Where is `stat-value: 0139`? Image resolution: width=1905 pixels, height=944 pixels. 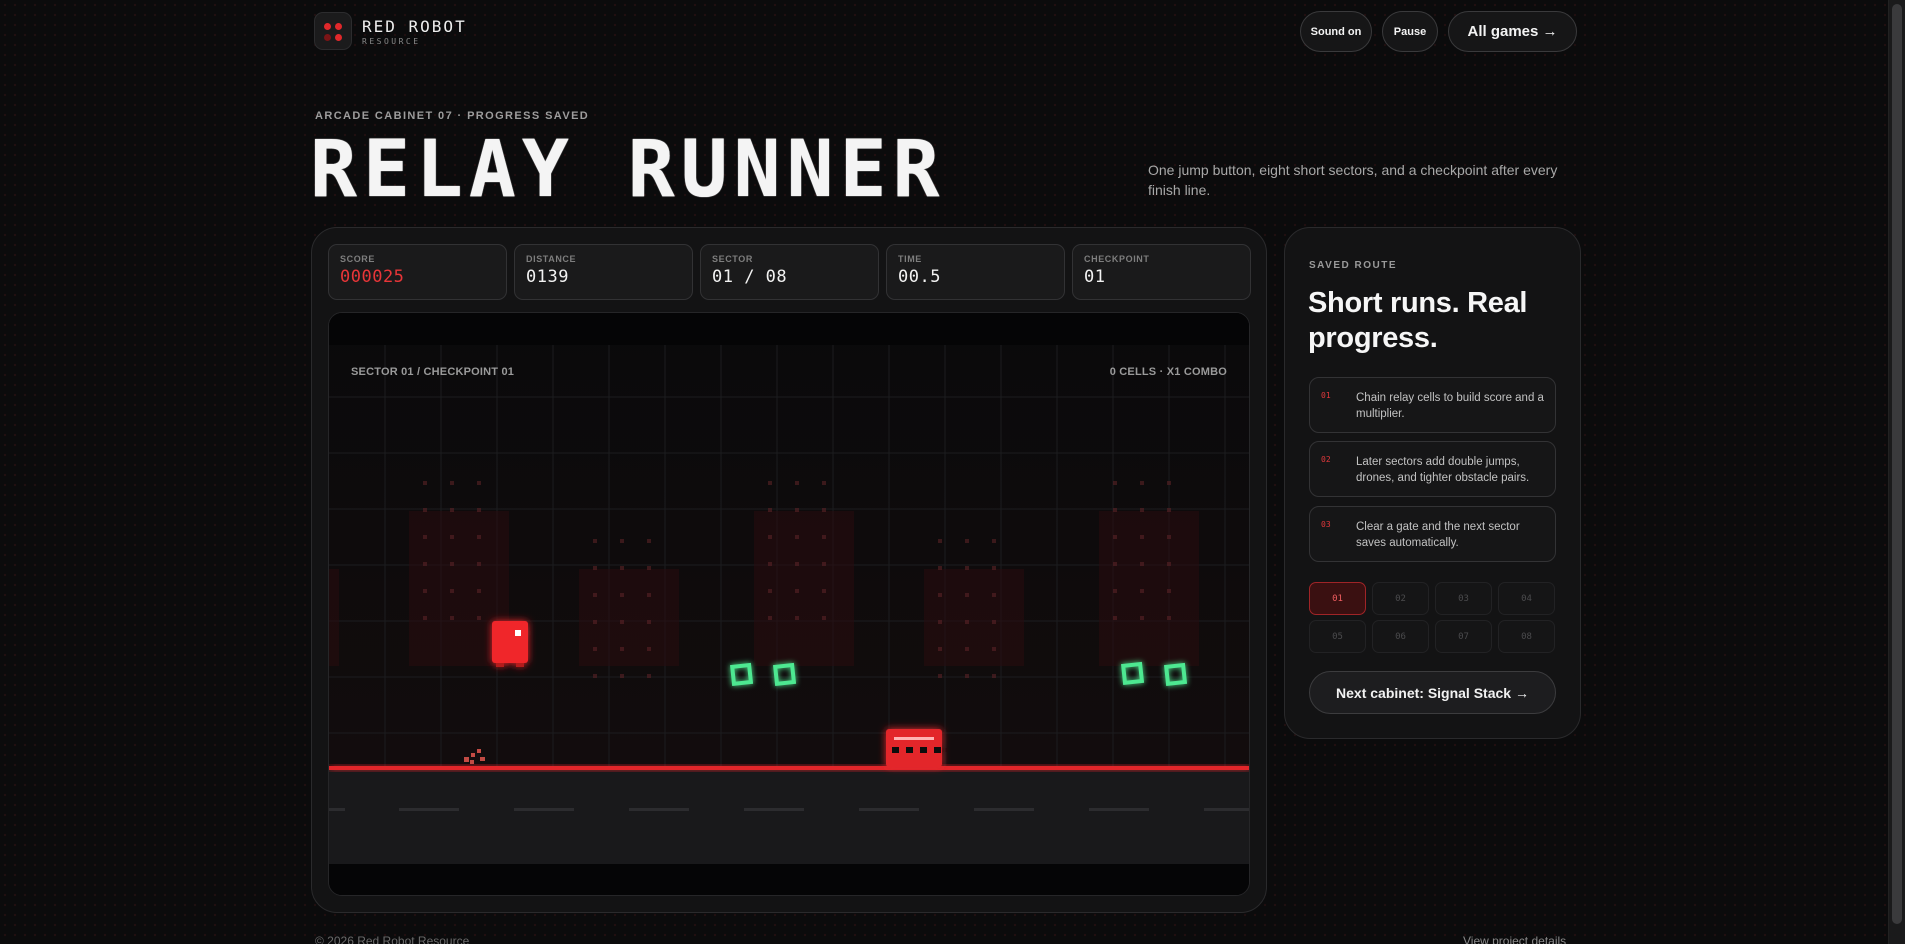
stat-value: 0139 is located at coordinates (547, 277).